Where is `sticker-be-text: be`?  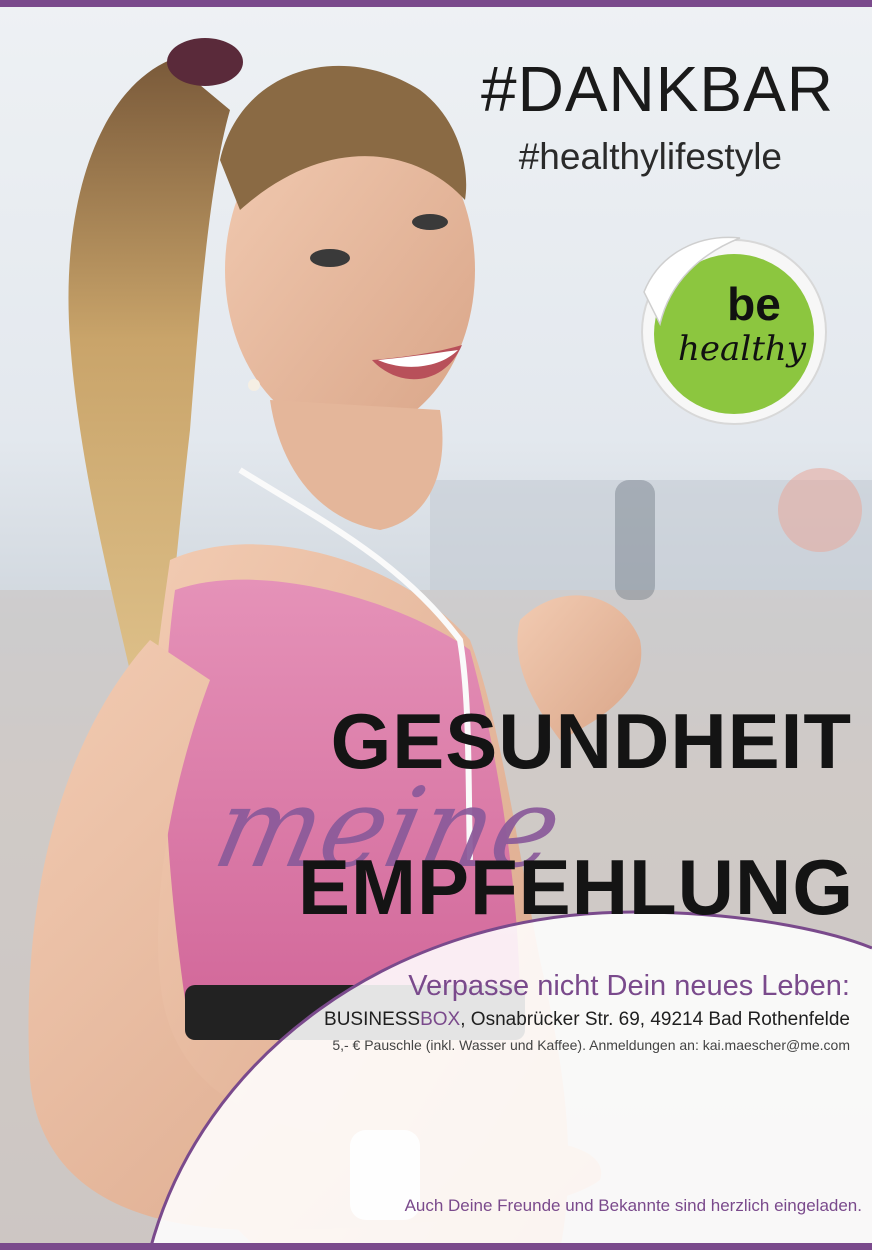 sticker-be-text: be is located at coordinates (754, 304).